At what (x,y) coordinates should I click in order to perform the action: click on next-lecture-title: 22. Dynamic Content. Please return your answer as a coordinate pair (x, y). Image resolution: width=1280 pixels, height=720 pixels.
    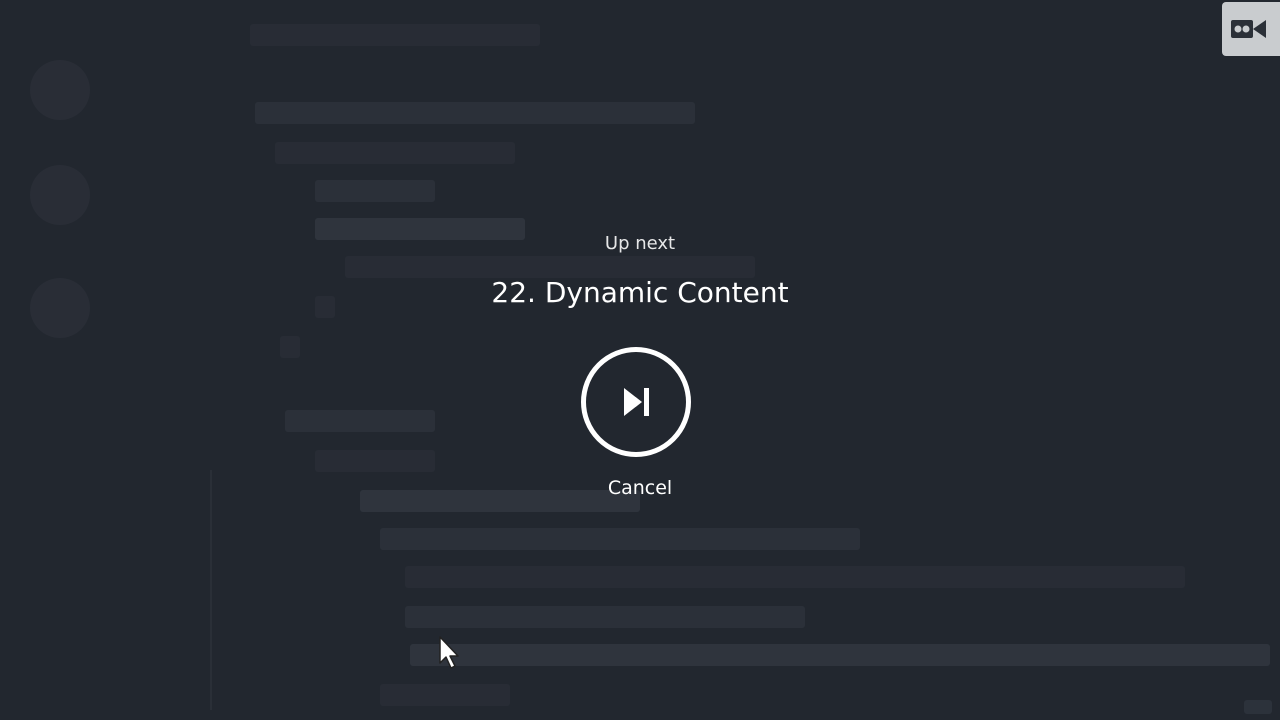
    Looking at the image, I should click on (640, 292).